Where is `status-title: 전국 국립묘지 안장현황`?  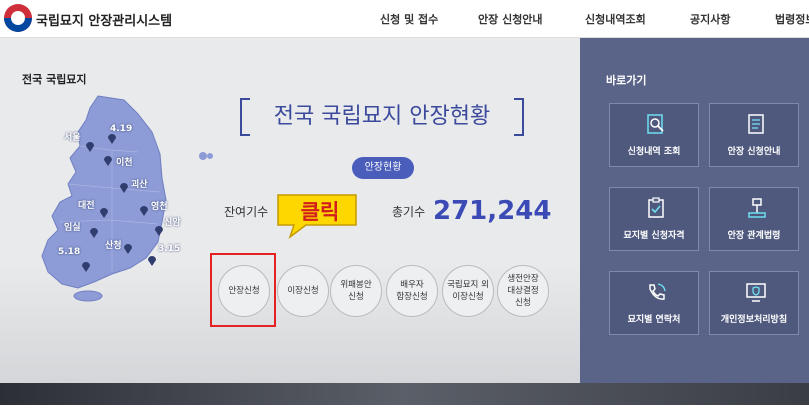 status-title: 전국 국립묘지 안장현황 is located at coordinates (382, 116).